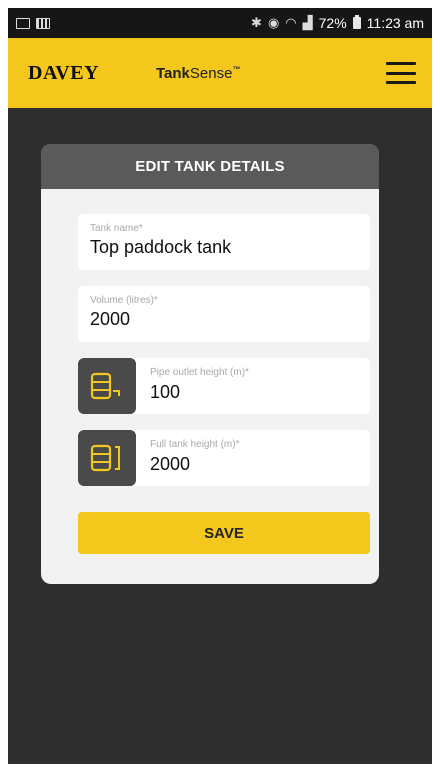  I want to click on trademark-mark: ™, so click(236, 69).